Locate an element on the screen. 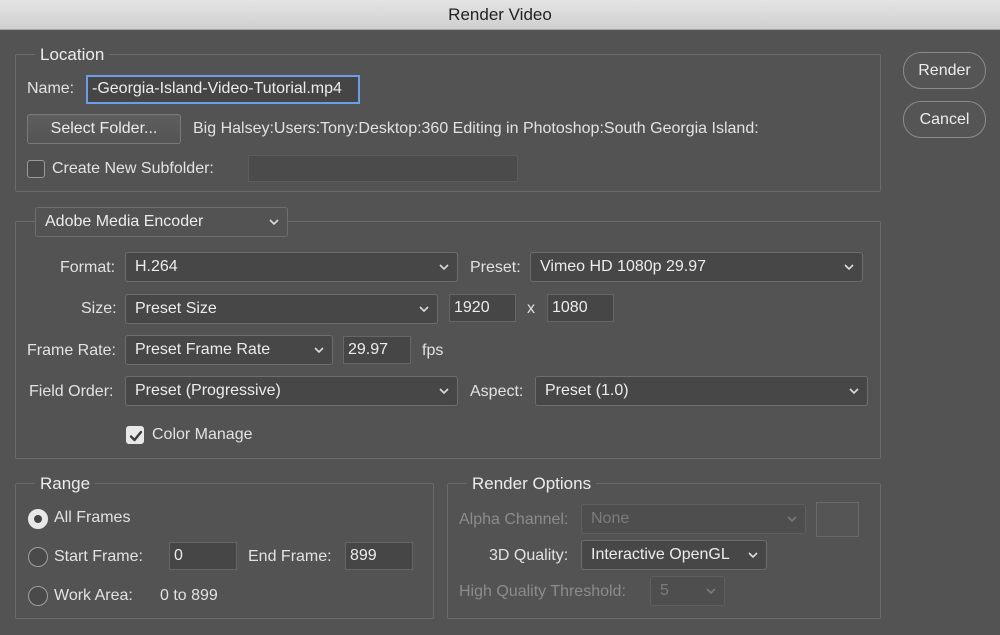 The image size is (1000, 635). render-button: Render is located at coordinates (944, 70).